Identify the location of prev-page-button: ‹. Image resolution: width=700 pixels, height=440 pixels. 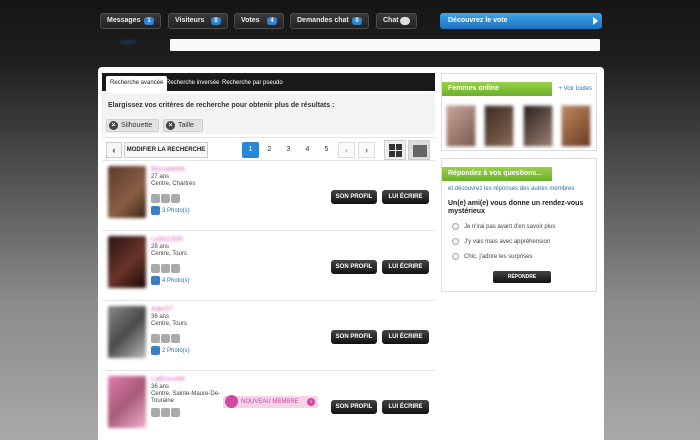
(346, 150).